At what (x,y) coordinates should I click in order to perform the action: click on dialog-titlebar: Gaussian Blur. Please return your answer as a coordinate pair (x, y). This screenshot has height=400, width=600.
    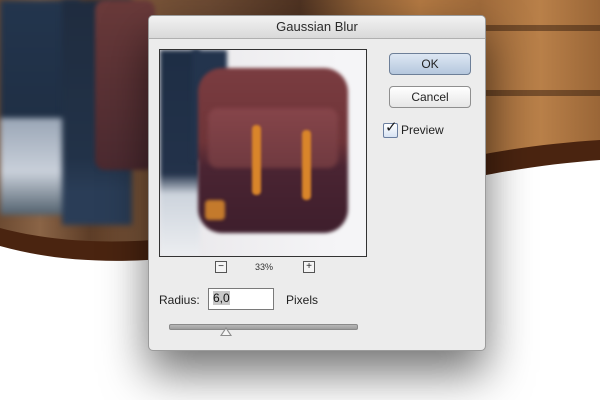
    Looking at the image, I should click on (317, 27).